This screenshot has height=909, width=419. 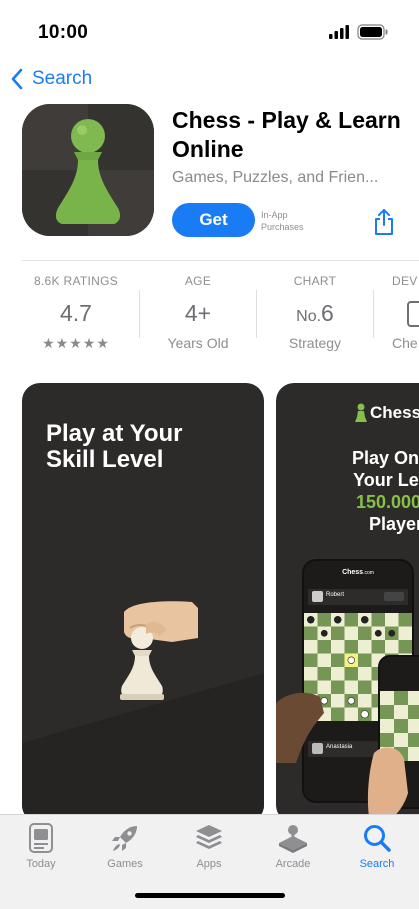 I want to click on pawn-small-icon, so click(x=361, y=412).